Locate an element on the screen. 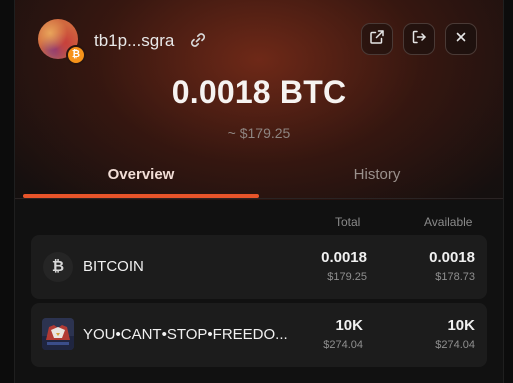 The image size is (513, 383). asset-available-fiat: $178.73 is located at coordinates (455, 277).